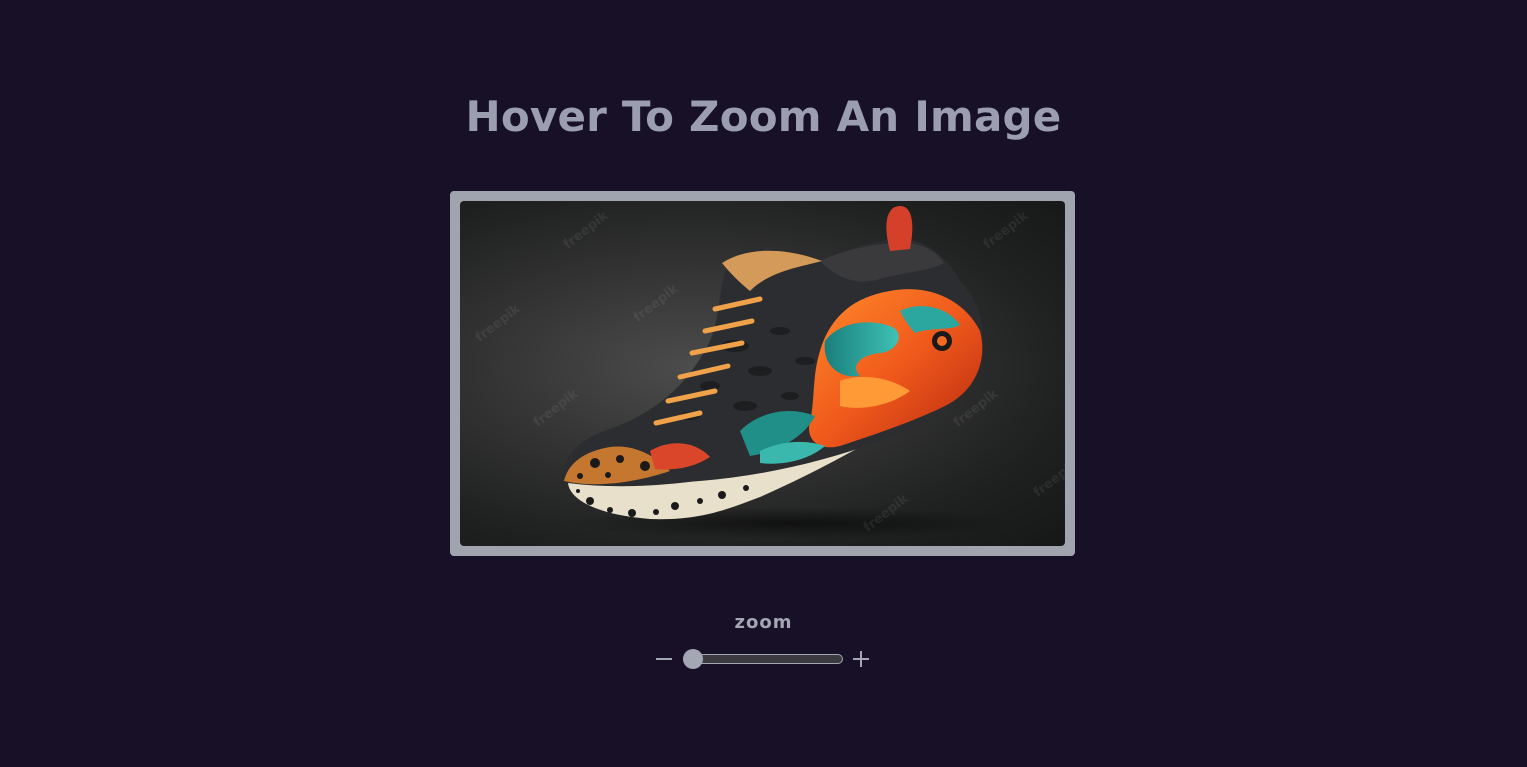 Image resolution: width=1527 pixels, height=767 pixels. I want to click on sneaker-illustration, so click(790, 372).